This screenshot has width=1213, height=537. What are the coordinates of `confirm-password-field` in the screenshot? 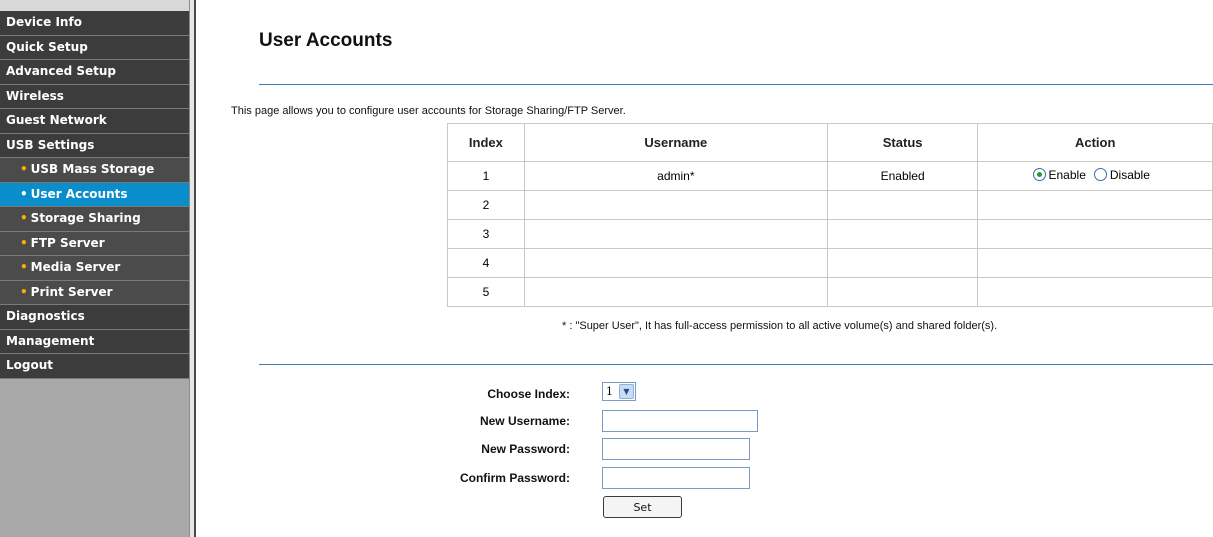 It's located at (676, 478).